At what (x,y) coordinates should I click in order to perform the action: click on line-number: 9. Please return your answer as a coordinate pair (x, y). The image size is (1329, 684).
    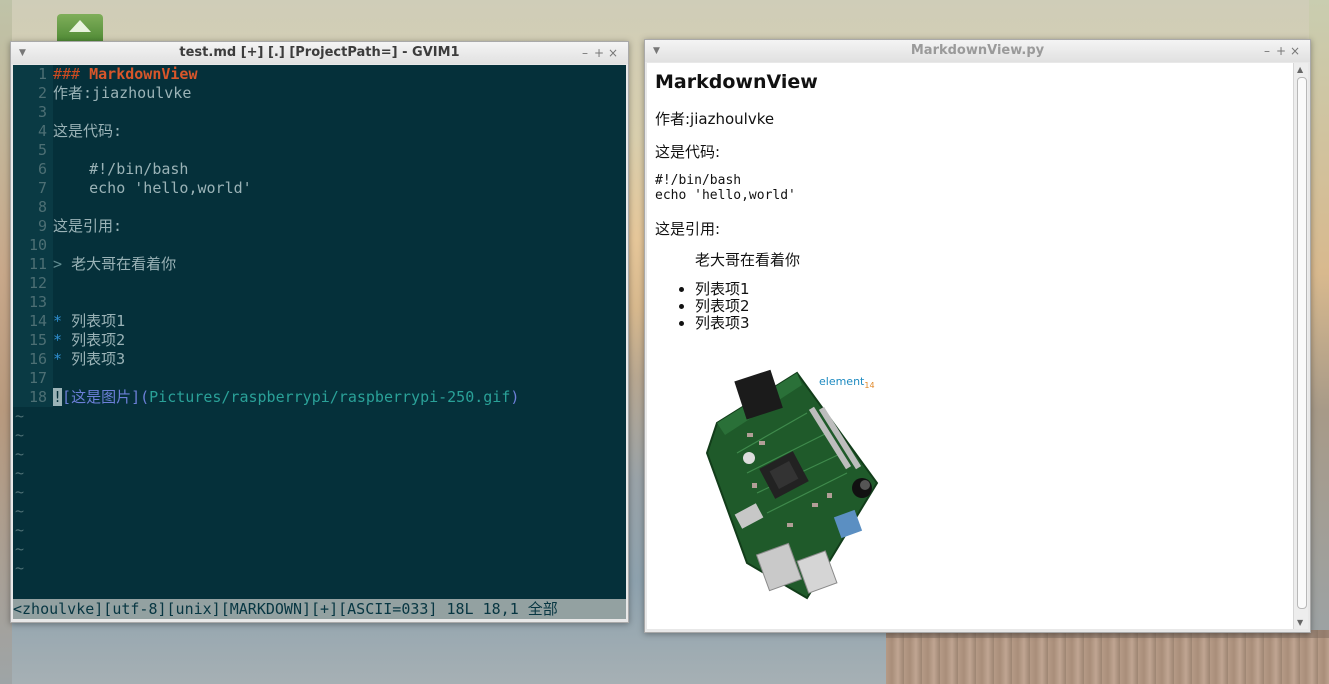
    Looking at the image, I should click on (33, 226).